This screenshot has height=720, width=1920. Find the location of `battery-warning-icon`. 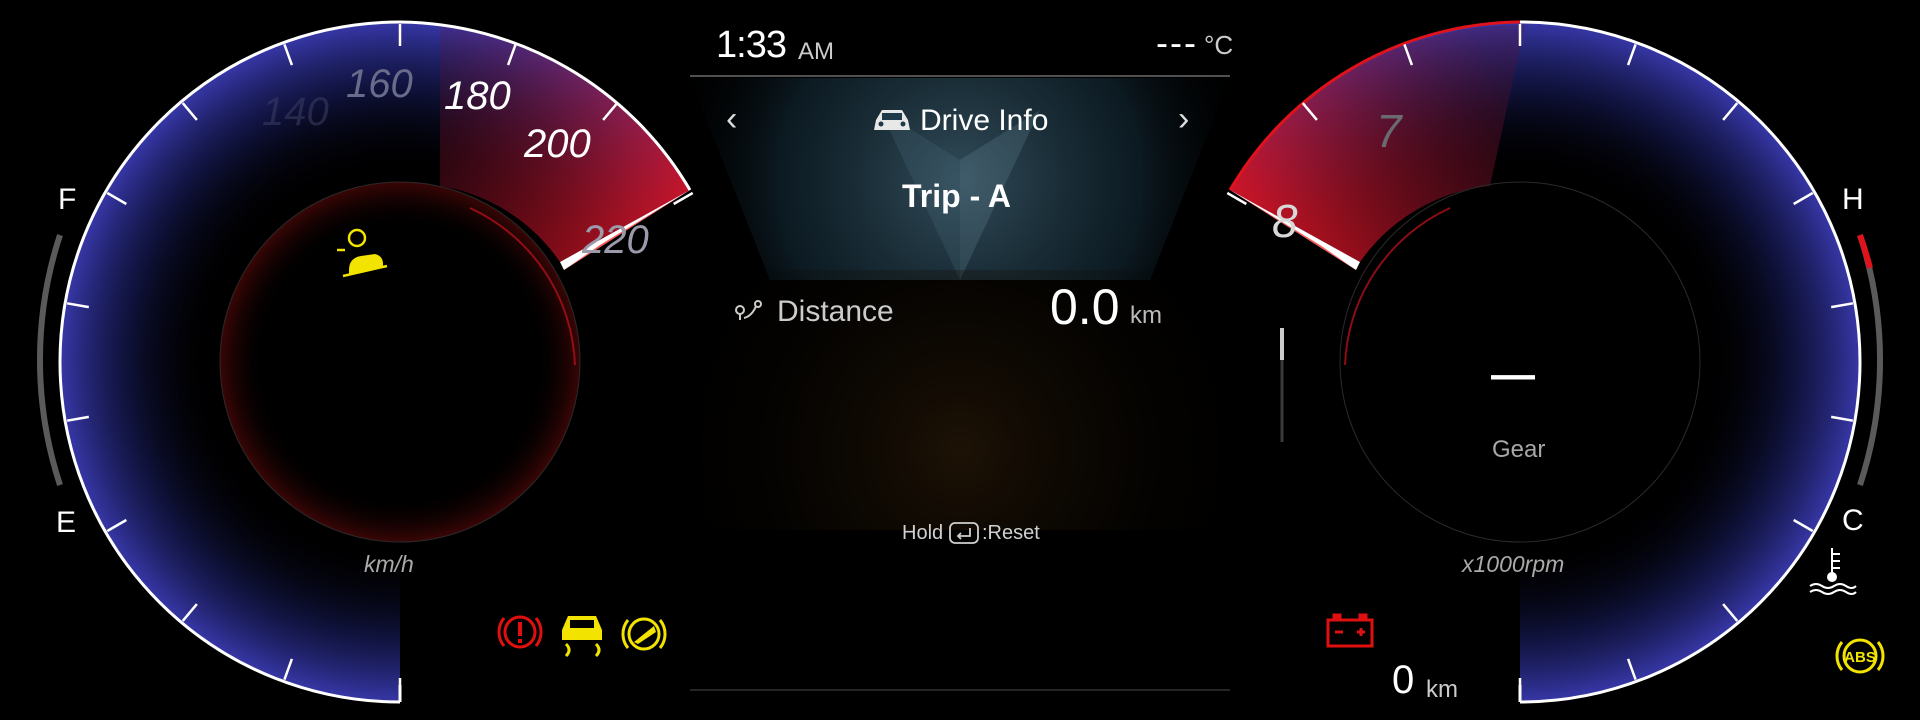

battery-warning-icon is located at coordinates (1350, 630).